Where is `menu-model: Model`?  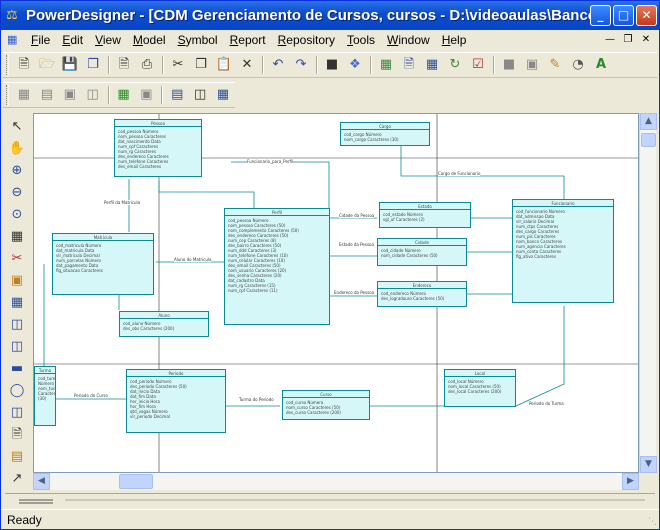 menu-model: Model is located at coordinates (149, 40).